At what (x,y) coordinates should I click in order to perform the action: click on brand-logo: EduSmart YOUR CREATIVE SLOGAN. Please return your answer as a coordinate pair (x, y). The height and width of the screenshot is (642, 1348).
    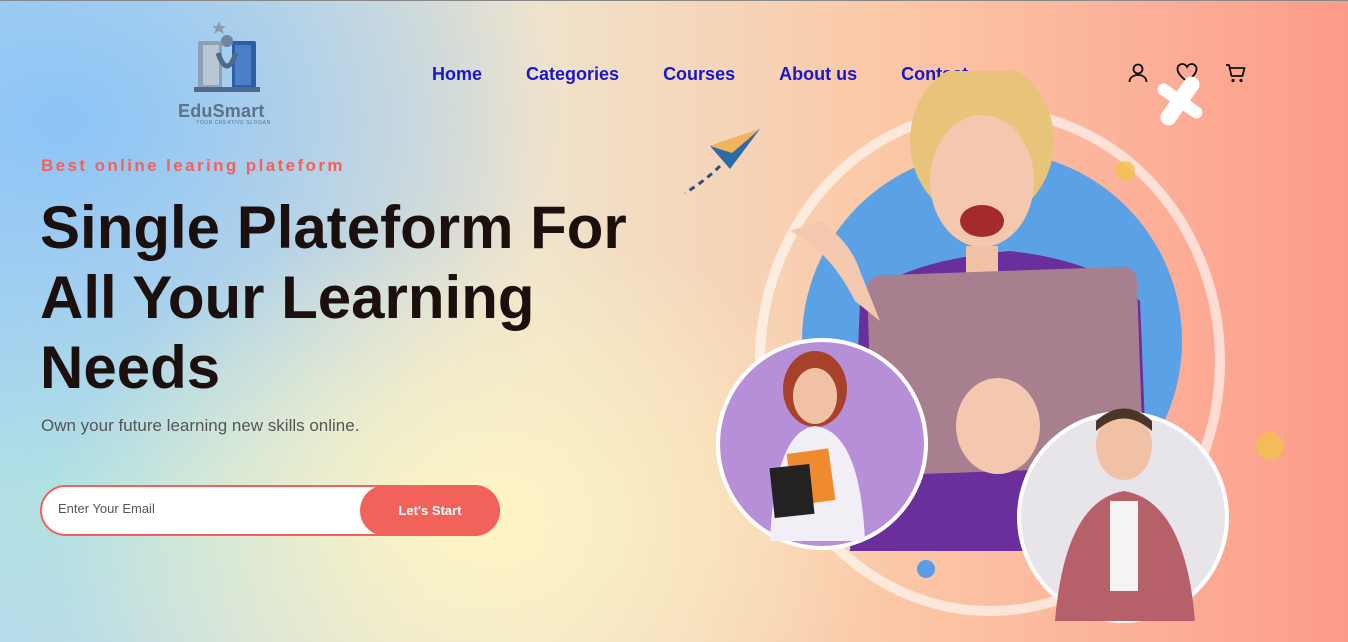
    Looking at the image, I should click on (226, 73).